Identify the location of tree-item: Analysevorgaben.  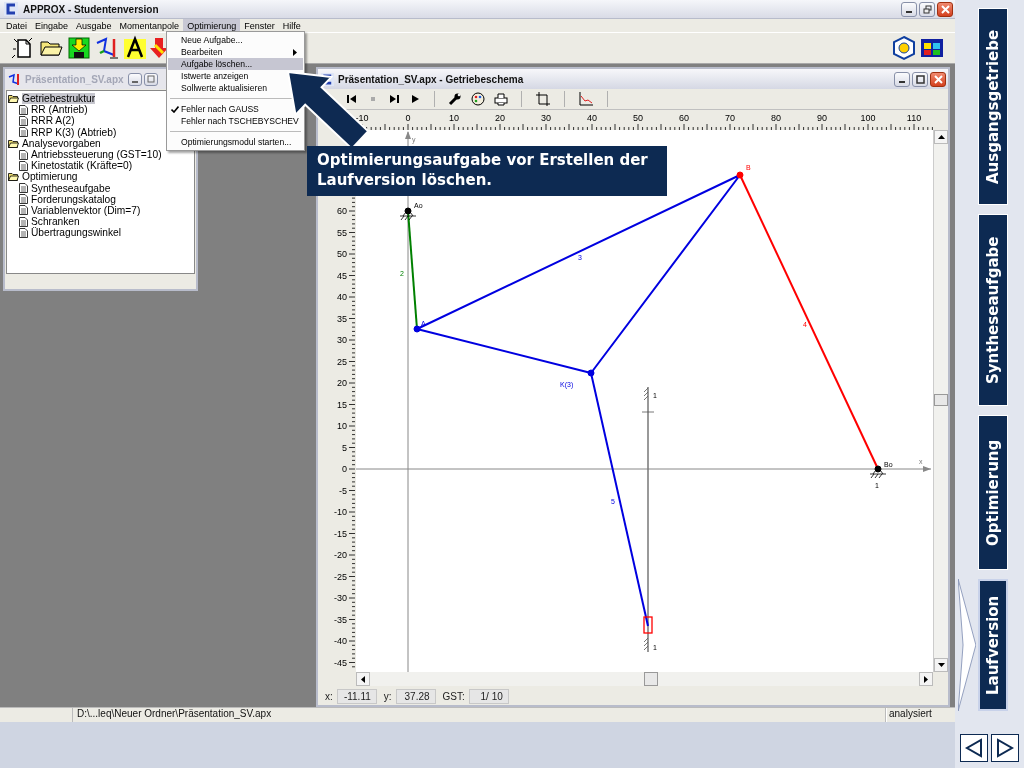
(54, 143).